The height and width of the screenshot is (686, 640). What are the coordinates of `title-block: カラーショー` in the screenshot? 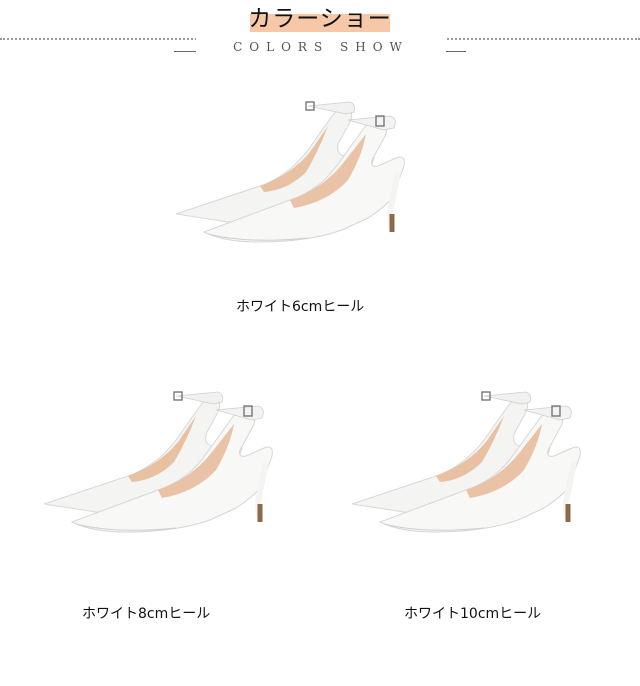 It's located at (320, 19).